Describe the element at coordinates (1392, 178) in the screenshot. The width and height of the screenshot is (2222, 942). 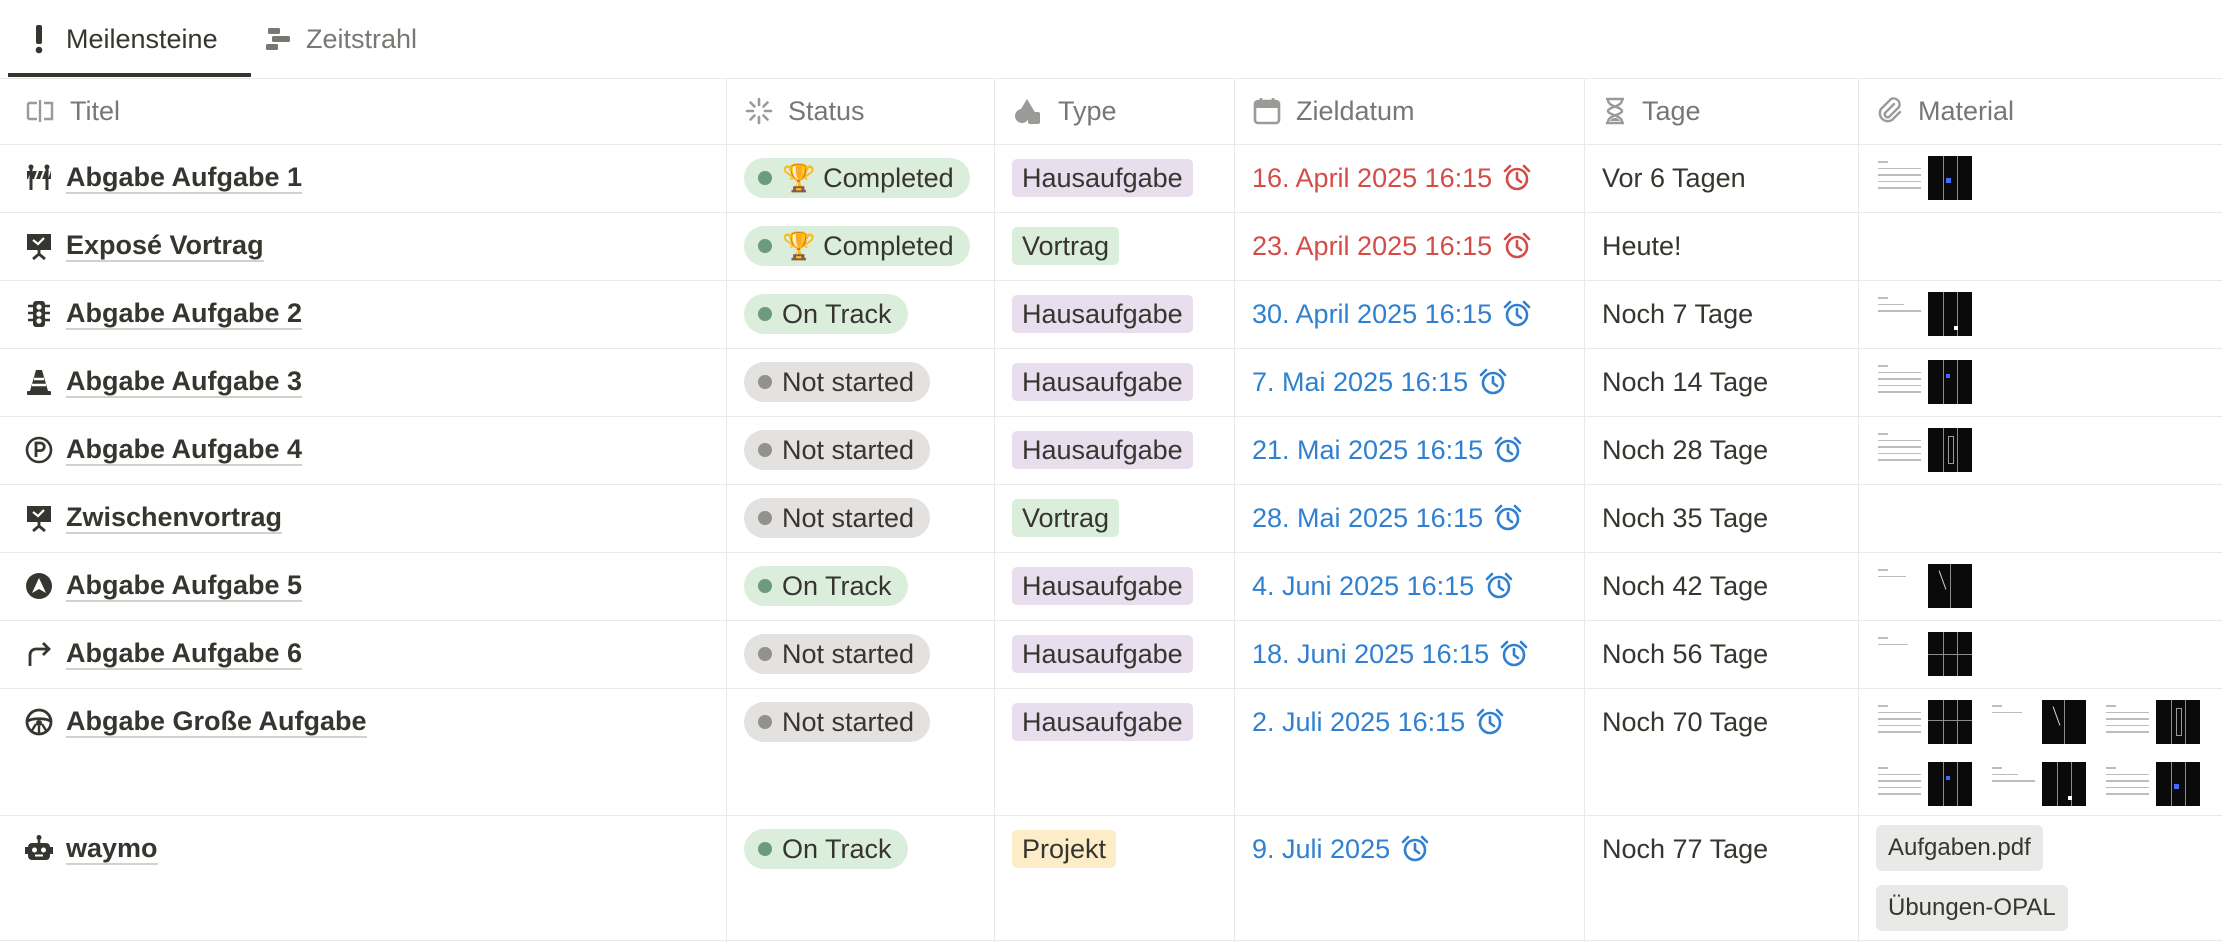
I see `date-cell: 16. April 2025 16:15` at that location.